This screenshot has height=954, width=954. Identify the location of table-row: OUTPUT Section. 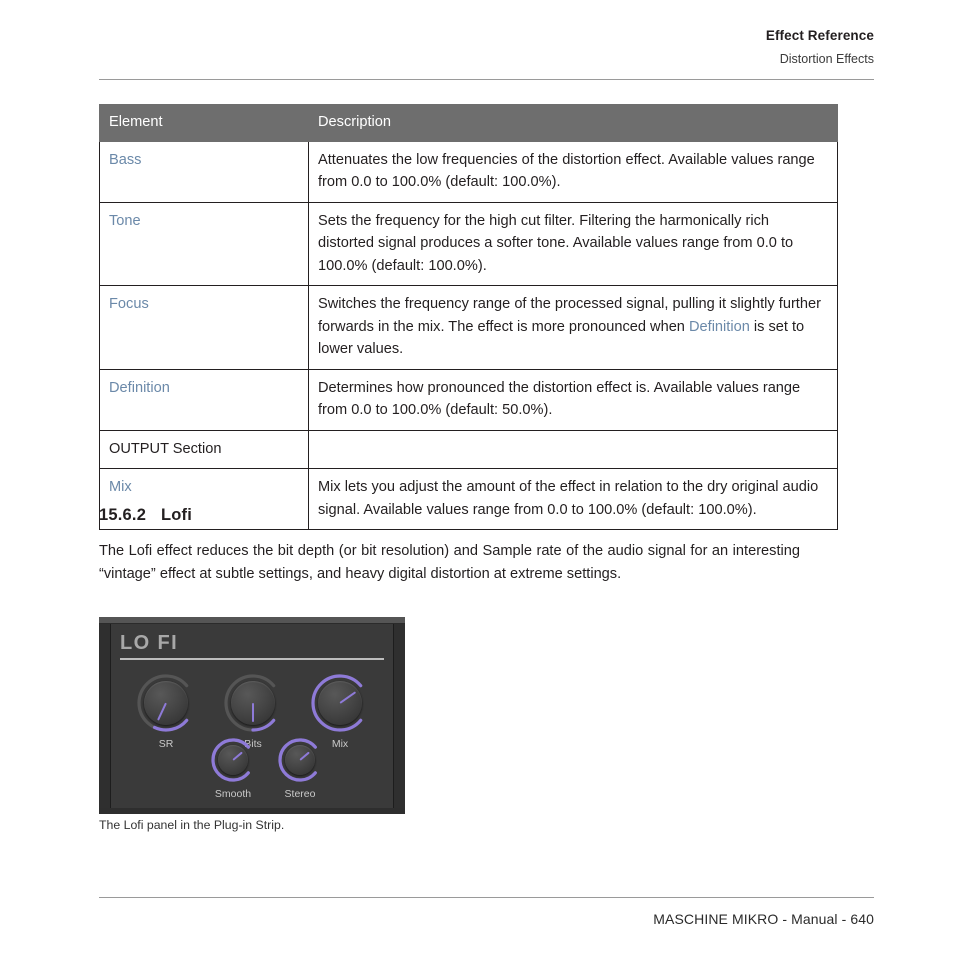
(468, 449).